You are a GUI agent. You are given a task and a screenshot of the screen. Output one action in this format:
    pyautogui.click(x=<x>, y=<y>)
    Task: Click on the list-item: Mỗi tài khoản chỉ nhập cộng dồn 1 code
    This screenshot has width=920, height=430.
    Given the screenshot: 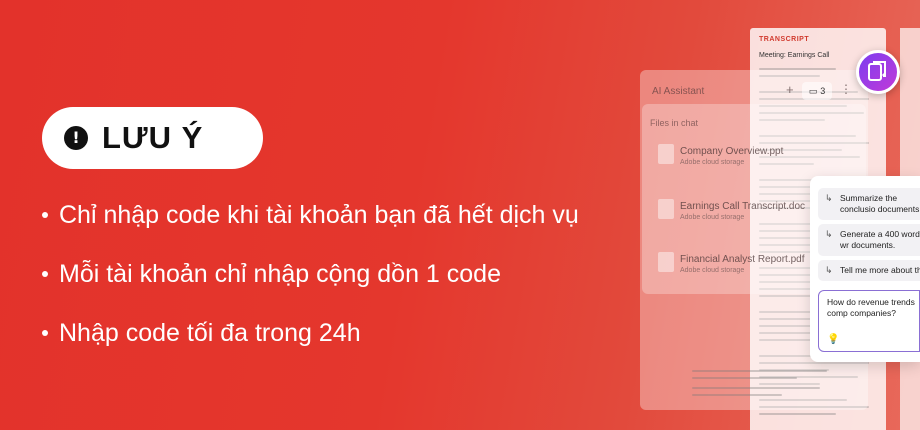 What is the action you would take?
    pyautogui.click(x=310, y=274)
    